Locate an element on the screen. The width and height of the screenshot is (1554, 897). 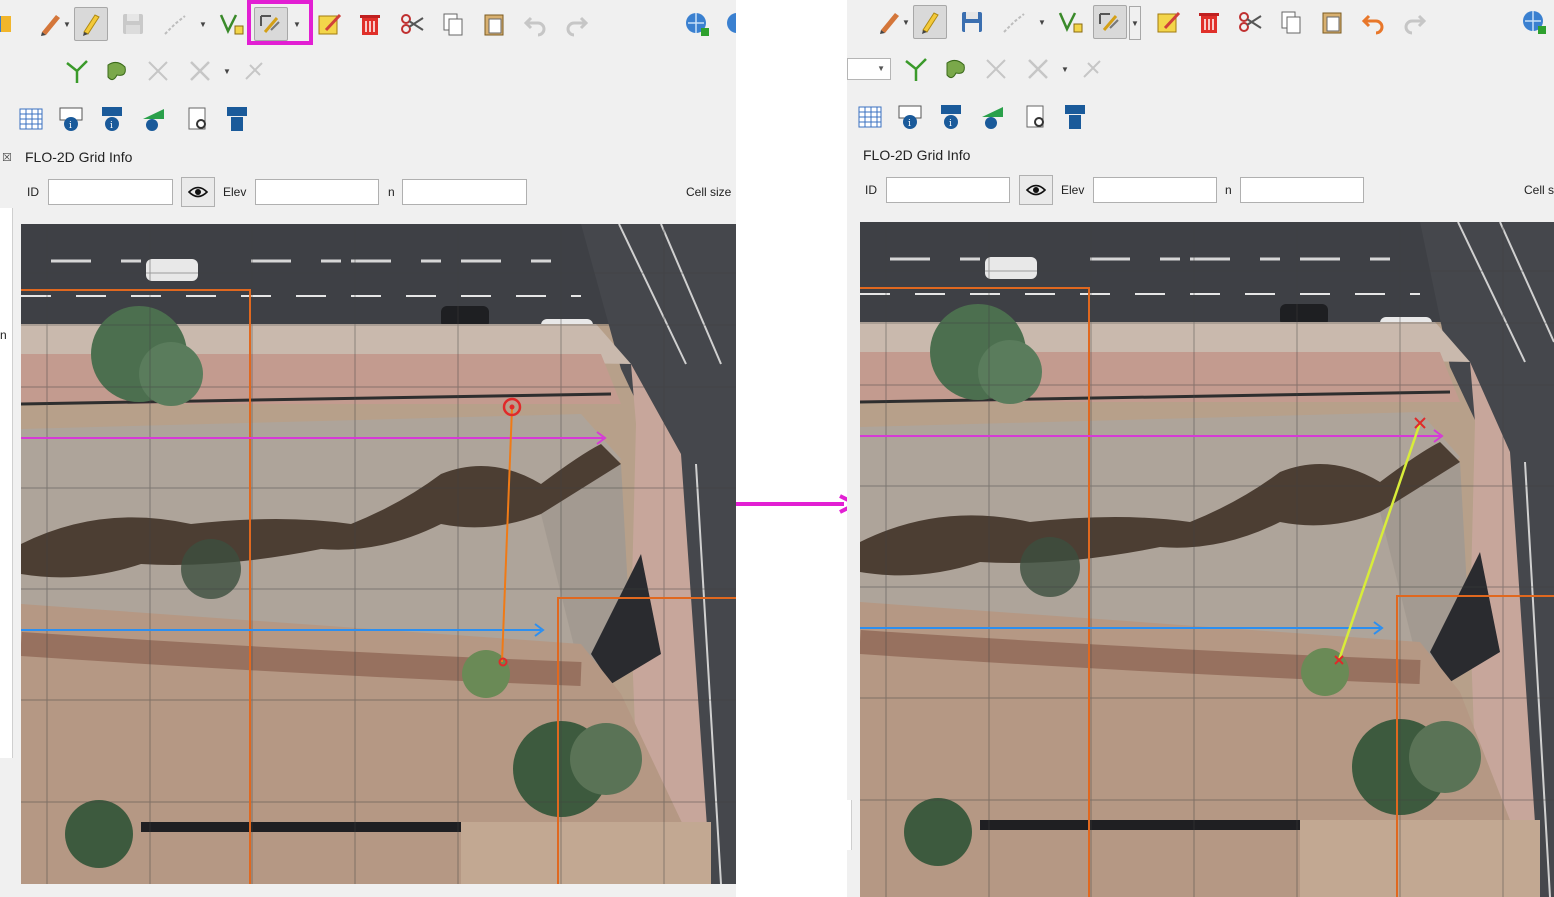
layer-icon is located at coordinates (10, 24).